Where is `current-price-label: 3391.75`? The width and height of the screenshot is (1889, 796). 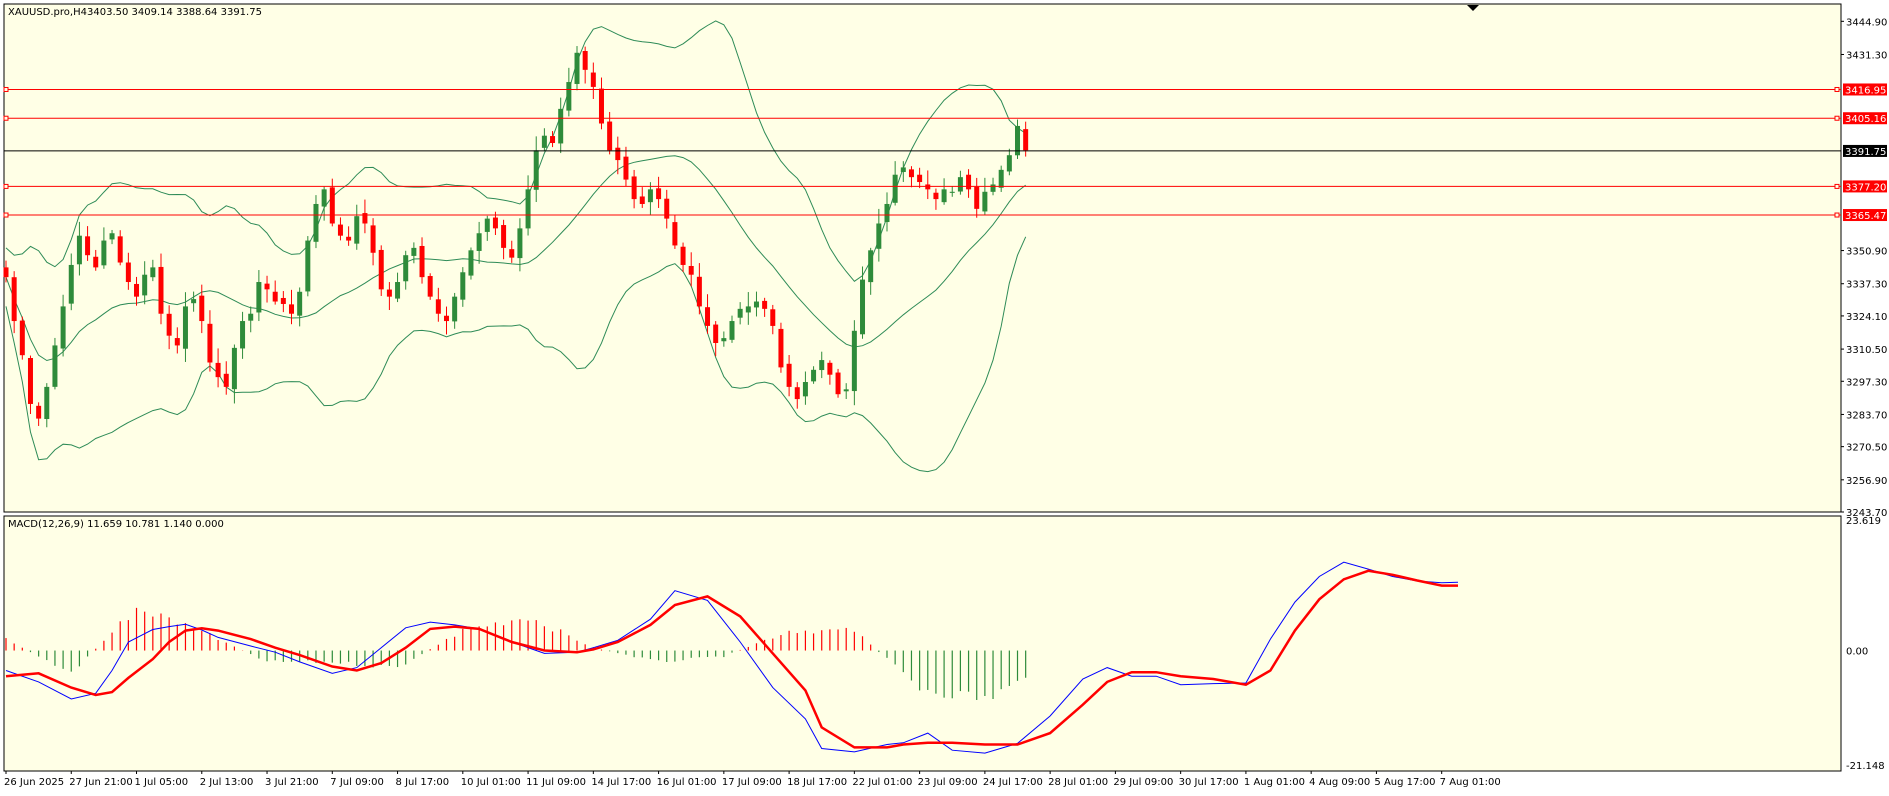 current-price-label: 3391.75 is located at coordinates (1865, 152).